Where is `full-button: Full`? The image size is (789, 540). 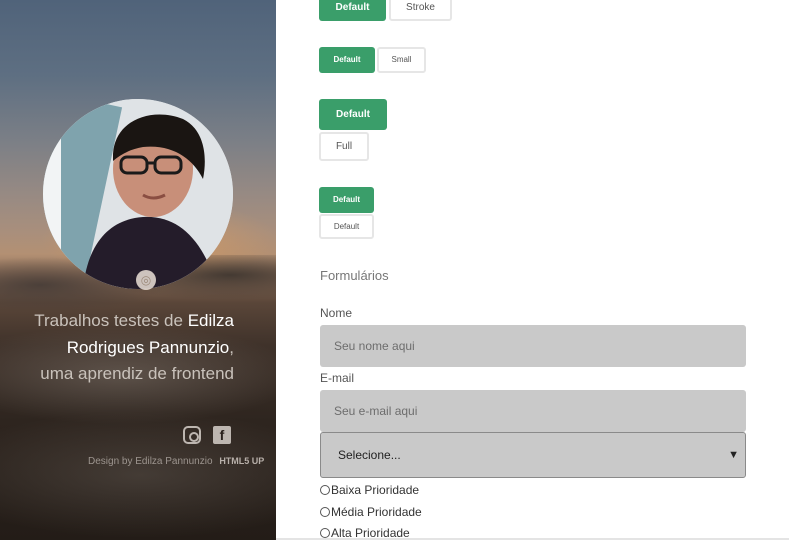
full-button: Full is located at coordinates (344, 146).